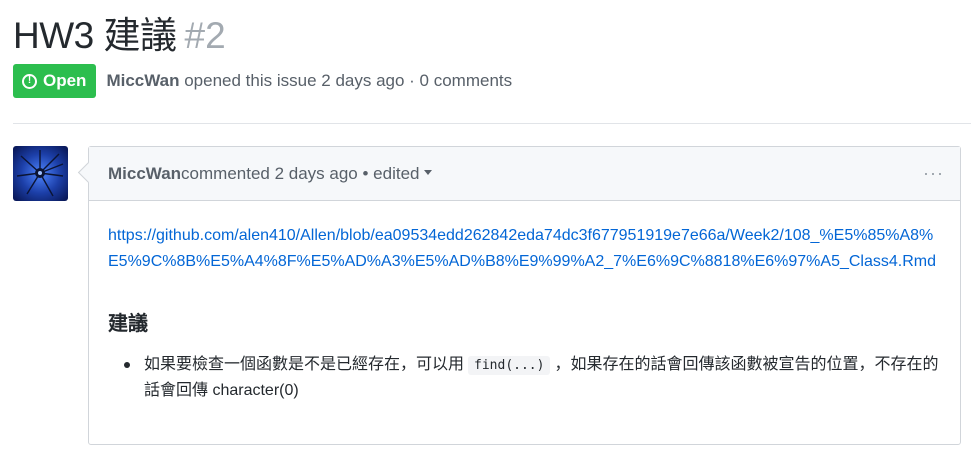 Image resolution: width=971 pixels, height=455 pixels. Describe the element at coordinates (509, 365) in the screenshot. I see `inline-code: find(...)` at that location.